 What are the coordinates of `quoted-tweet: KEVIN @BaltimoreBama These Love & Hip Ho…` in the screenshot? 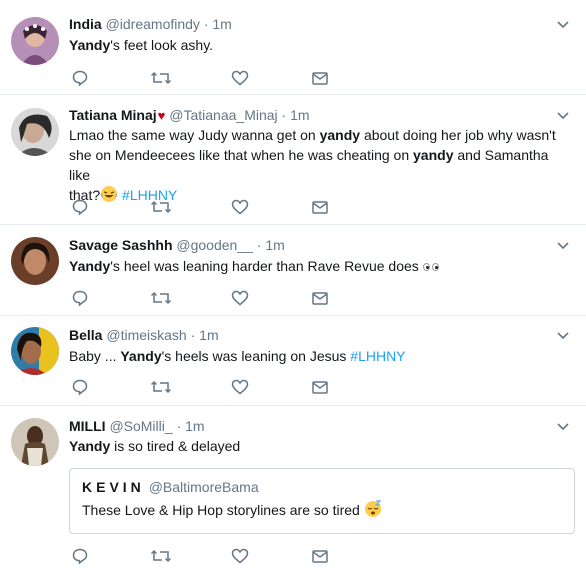 It's located at (322, 501).